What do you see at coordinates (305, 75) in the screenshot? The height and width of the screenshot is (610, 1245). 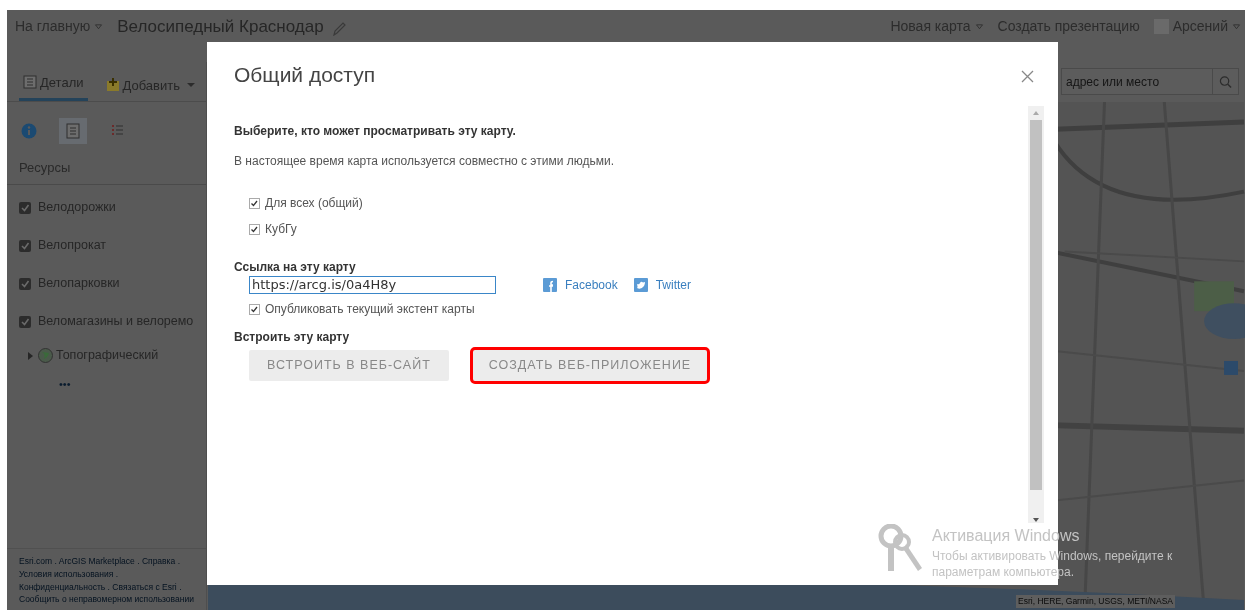 I see `dialog-title: Общий доступ` at bounding box center [305, 75].